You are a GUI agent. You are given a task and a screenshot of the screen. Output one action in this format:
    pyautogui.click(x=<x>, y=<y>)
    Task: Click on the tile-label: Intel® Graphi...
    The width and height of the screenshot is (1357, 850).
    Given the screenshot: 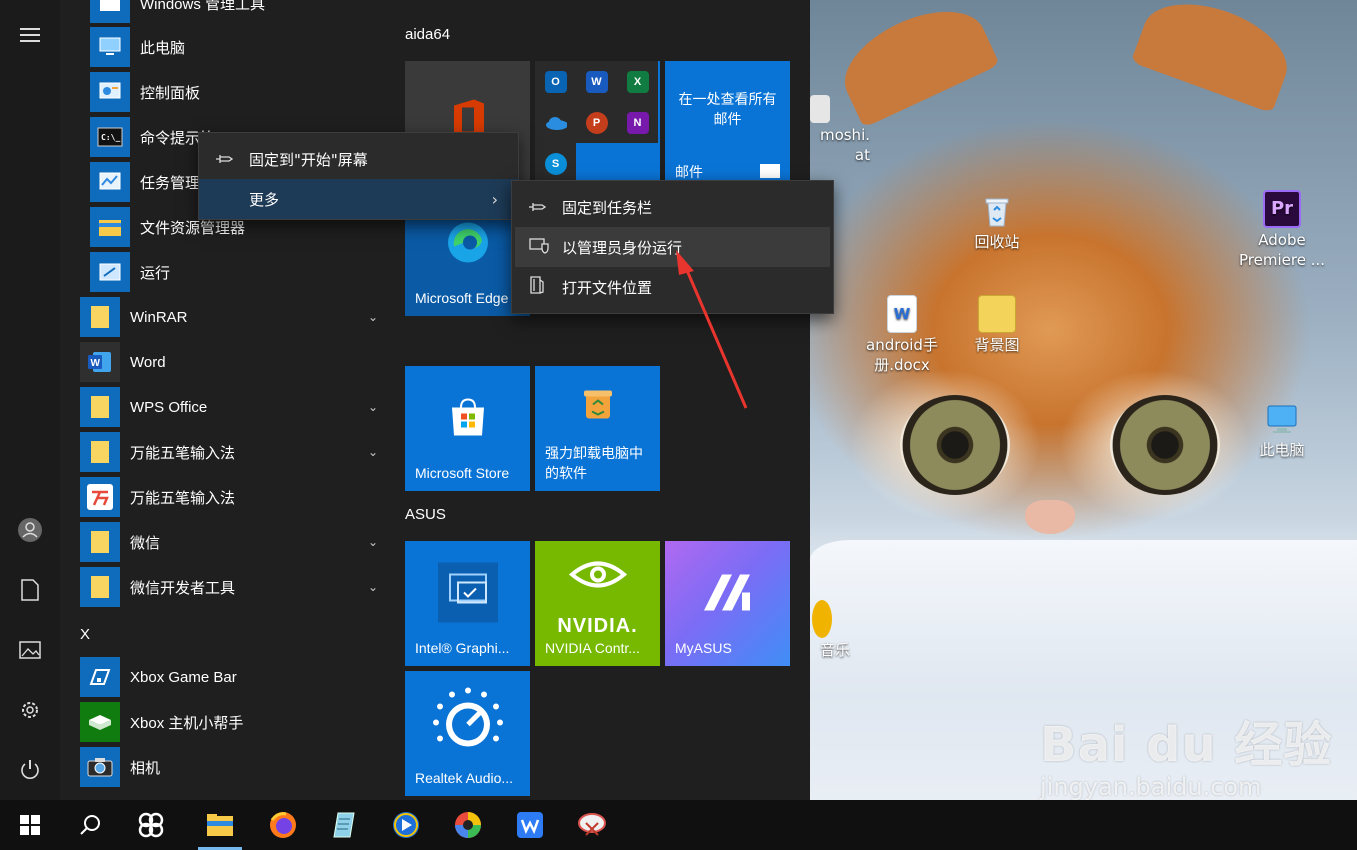 What is the action you would take?
    pyautogui.click(x=462, y=648)
    